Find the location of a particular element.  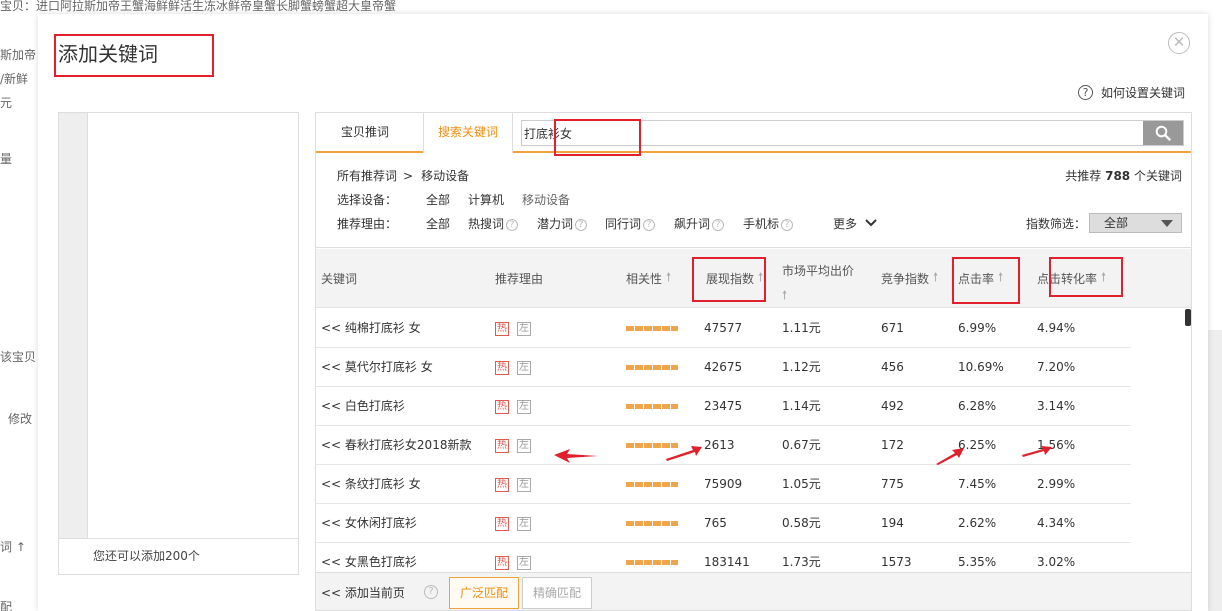

background-item-title: 宝贝：进口阿拉斯加帝王蟹海鲜鲜活生冻冰鲜帝皇蟹长脚蟹螃蟹超大皇帝蟹 is located at coordinates (198, 6).